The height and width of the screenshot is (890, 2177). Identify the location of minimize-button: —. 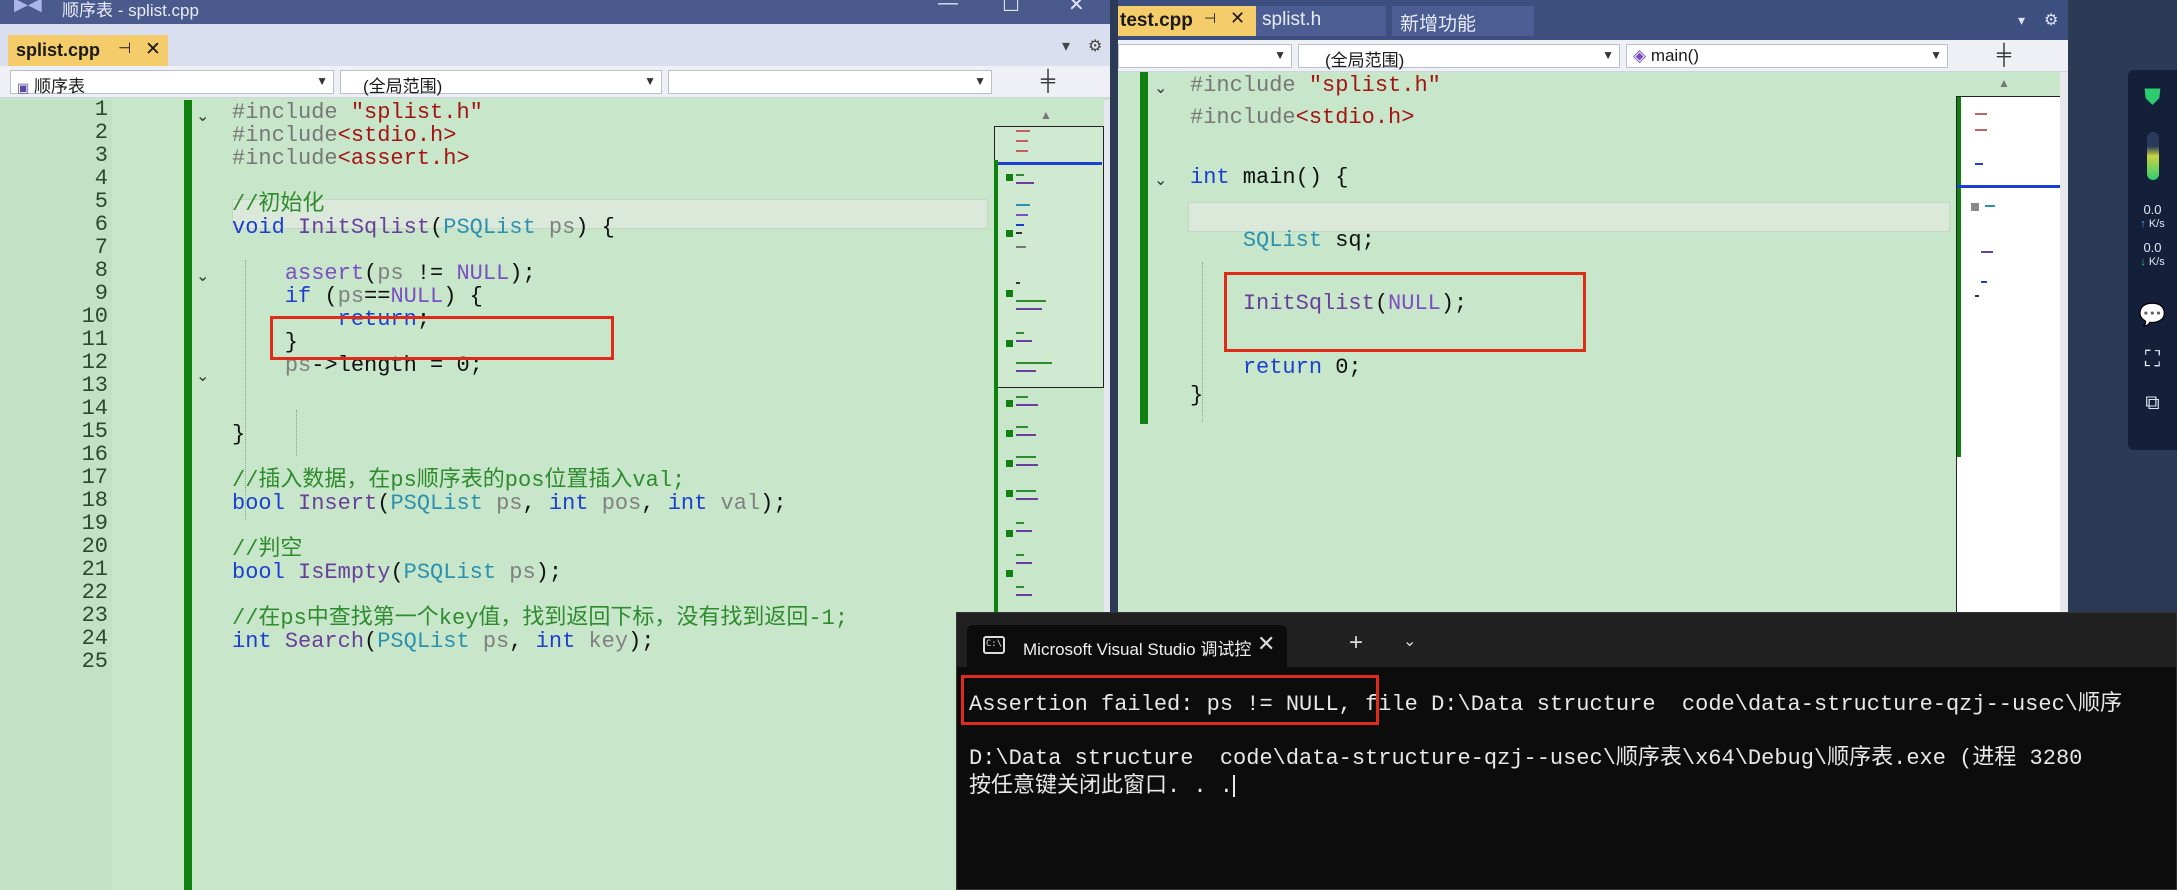
(948, 7).